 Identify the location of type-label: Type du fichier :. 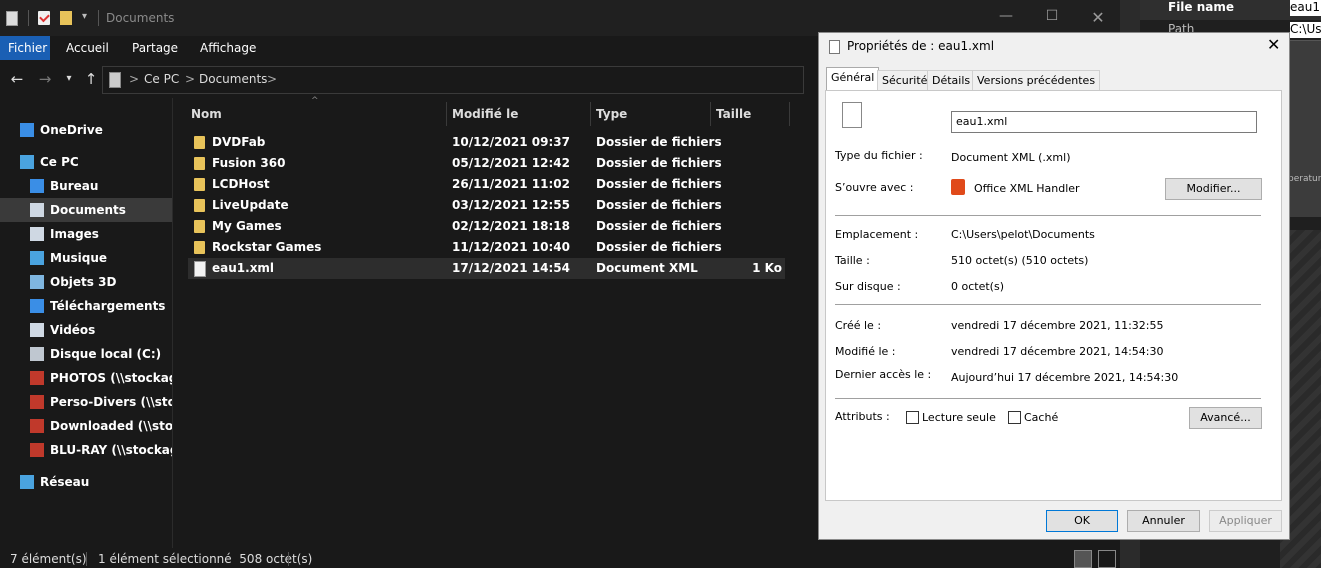
(879, 155).